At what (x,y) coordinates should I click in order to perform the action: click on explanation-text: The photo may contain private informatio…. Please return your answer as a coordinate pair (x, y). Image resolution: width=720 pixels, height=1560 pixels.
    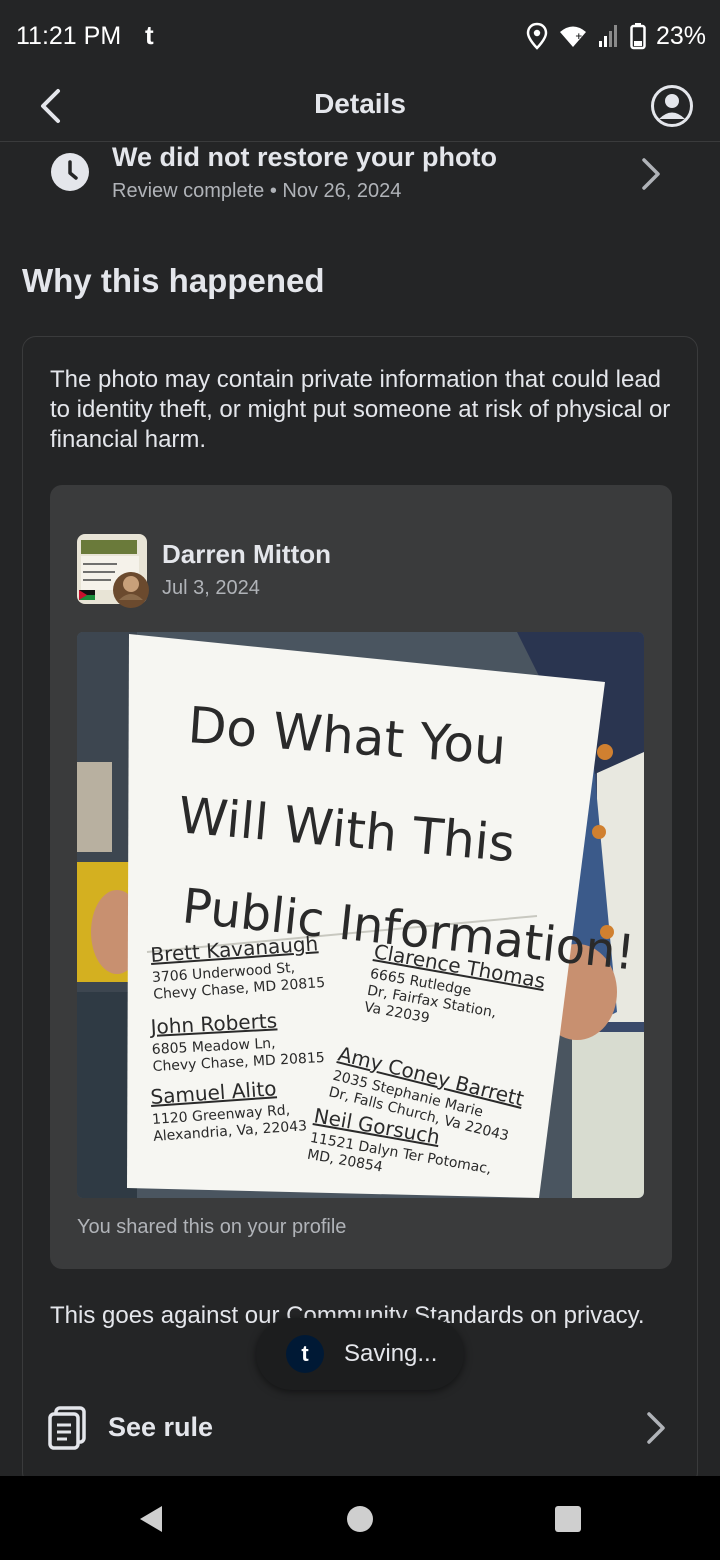
    Looking at the image, I should click on (360, 409).